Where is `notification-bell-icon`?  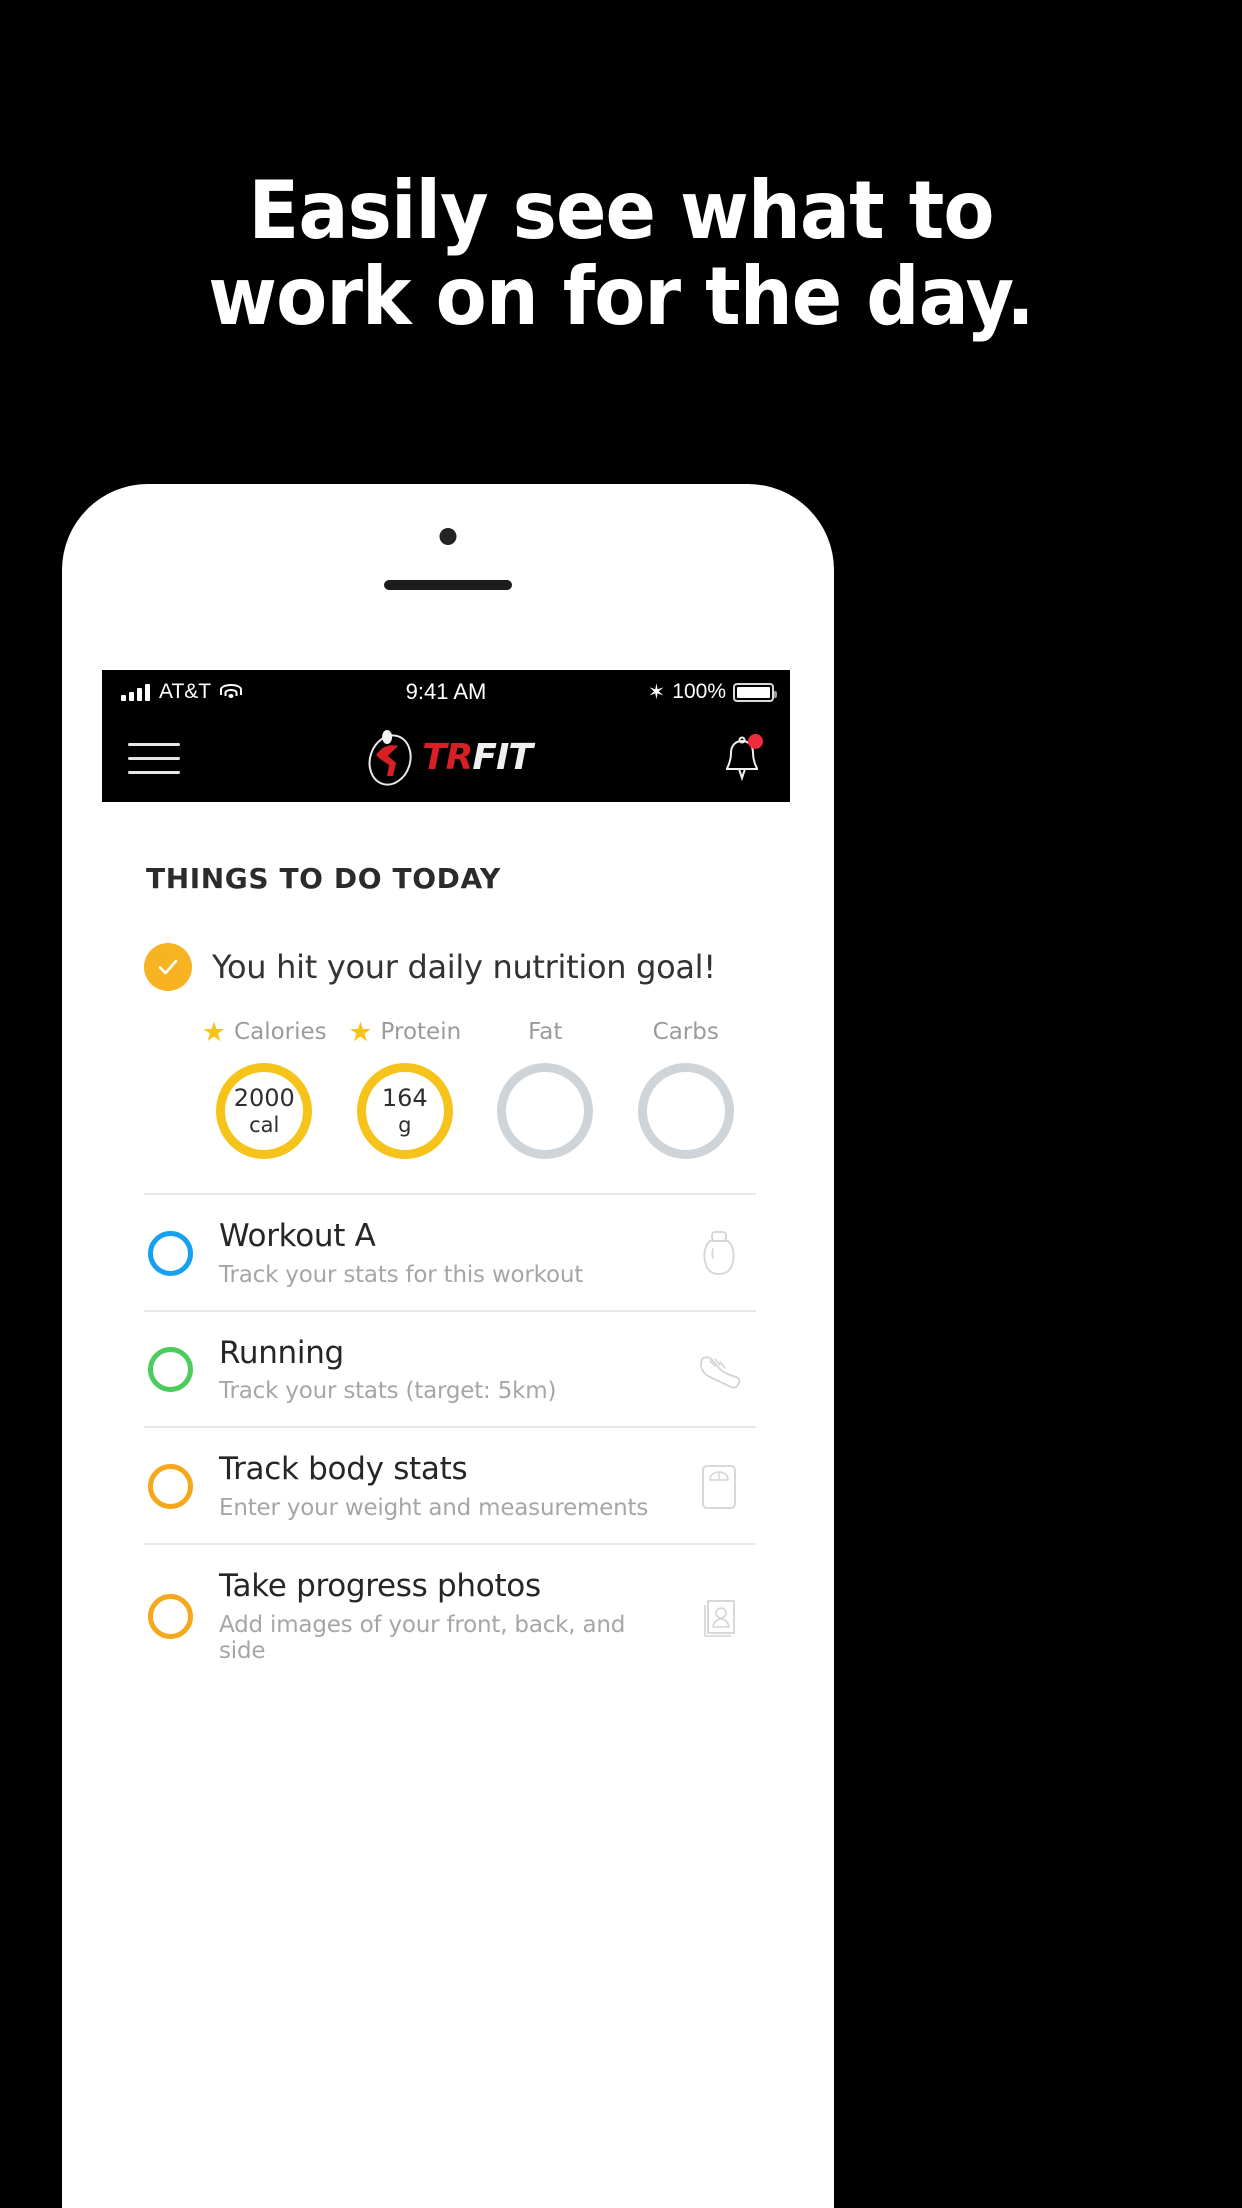 notification-bell-icon is located at coordinates (742, 758).